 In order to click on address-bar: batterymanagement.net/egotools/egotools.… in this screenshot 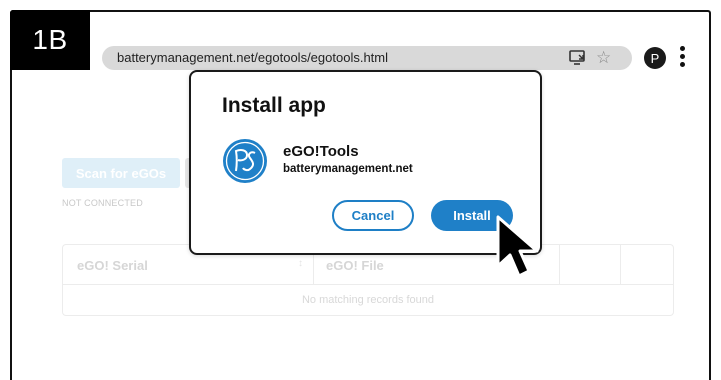, I will do `click(367, 58)`.